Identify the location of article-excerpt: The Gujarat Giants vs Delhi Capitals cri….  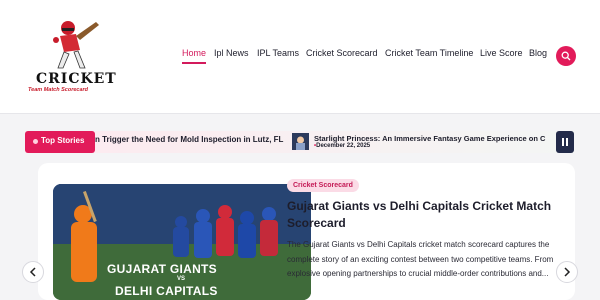
(420, 259).